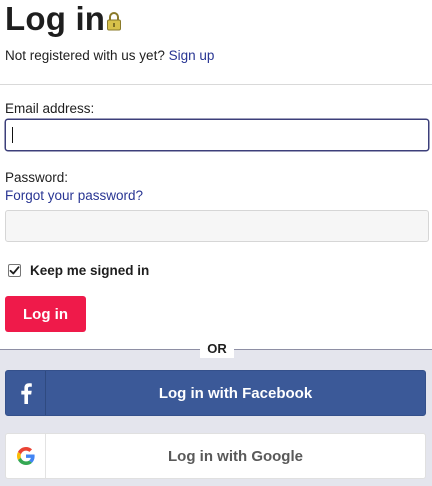 The image size is (432, 486). I want to click on lock-icon, so click(114, 21).